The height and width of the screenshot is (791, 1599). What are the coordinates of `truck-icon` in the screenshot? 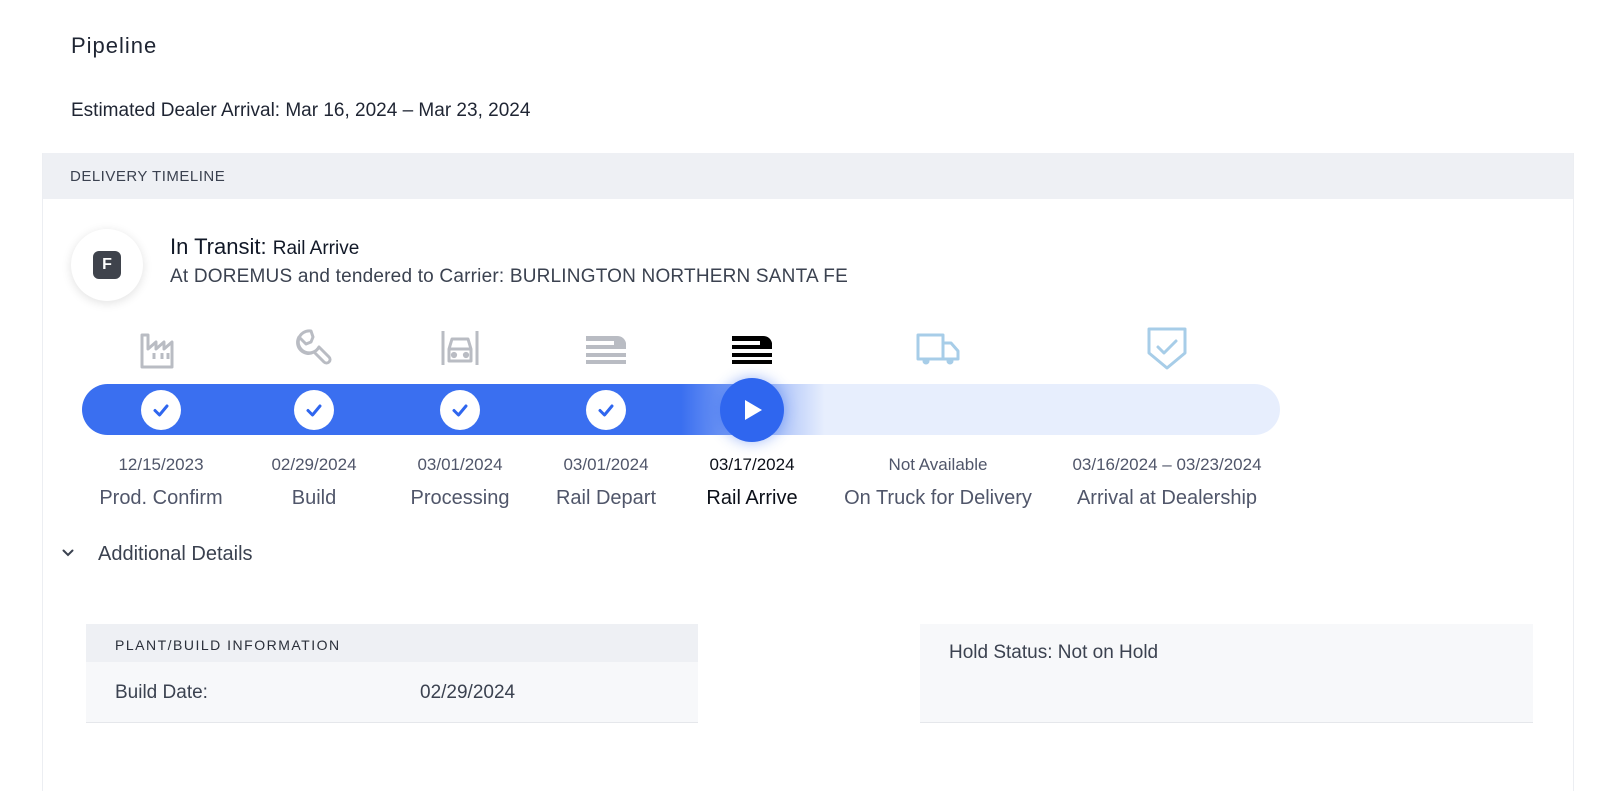 It's located at (938, 349).